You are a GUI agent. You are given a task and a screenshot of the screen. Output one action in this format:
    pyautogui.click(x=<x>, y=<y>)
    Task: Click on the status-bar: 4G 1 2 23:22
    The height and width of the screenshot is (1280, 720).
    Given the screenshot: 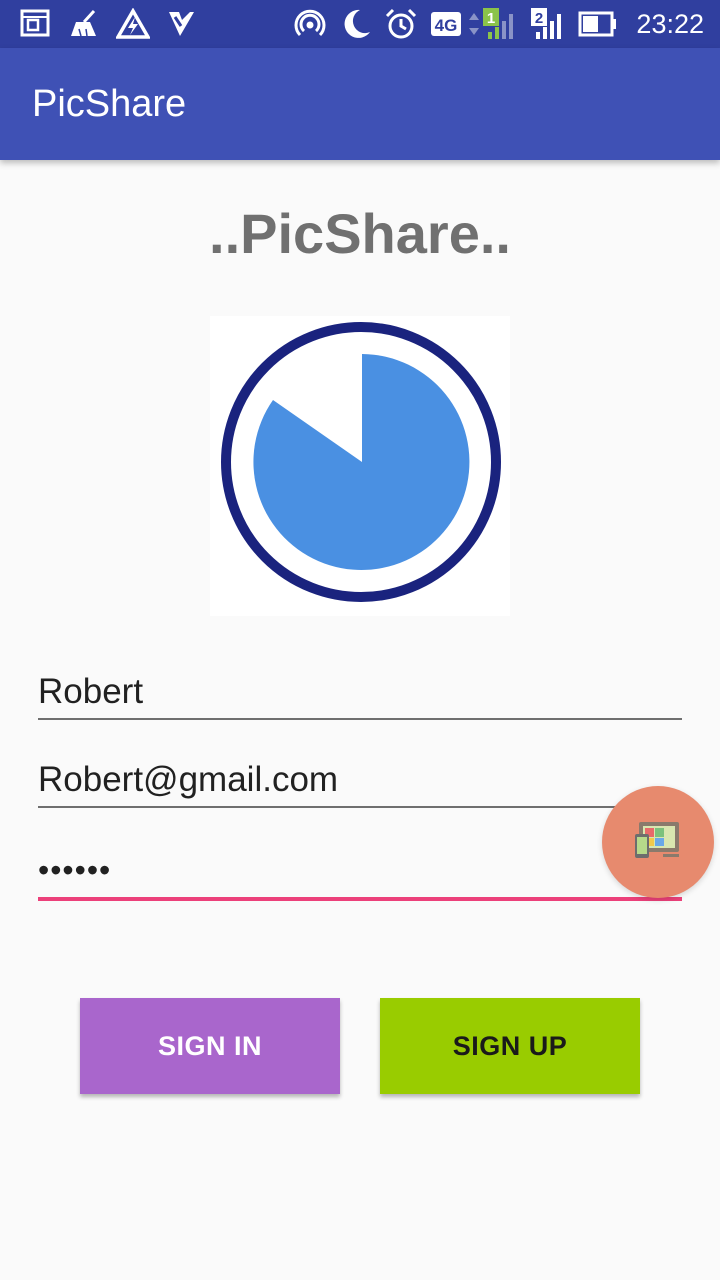 What is the action you would take?
    pyautogui.click(x=360, y=24)
    